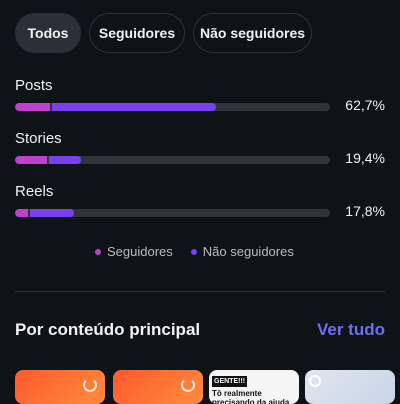  I want to click on legend-non-followers: Não seguidores, so click(242, 251).